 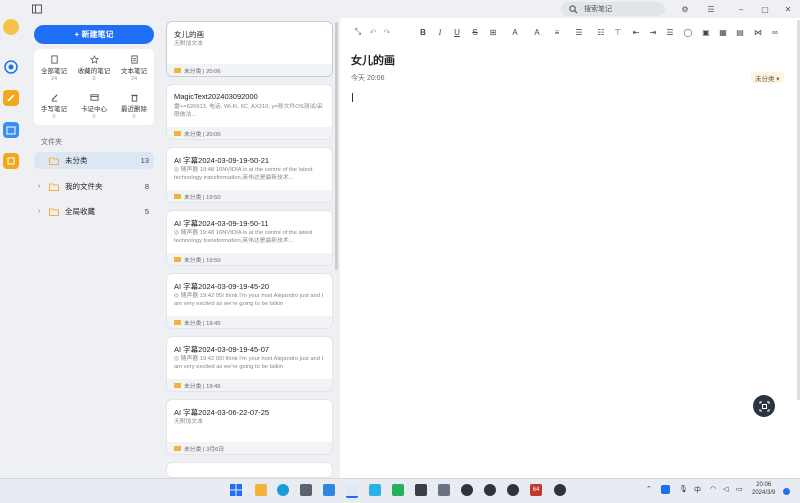 What do you see at coordinates (613, 9) in the screenshot?
I see `search-input: 搜索笔记` at bounding box center [613, 9].